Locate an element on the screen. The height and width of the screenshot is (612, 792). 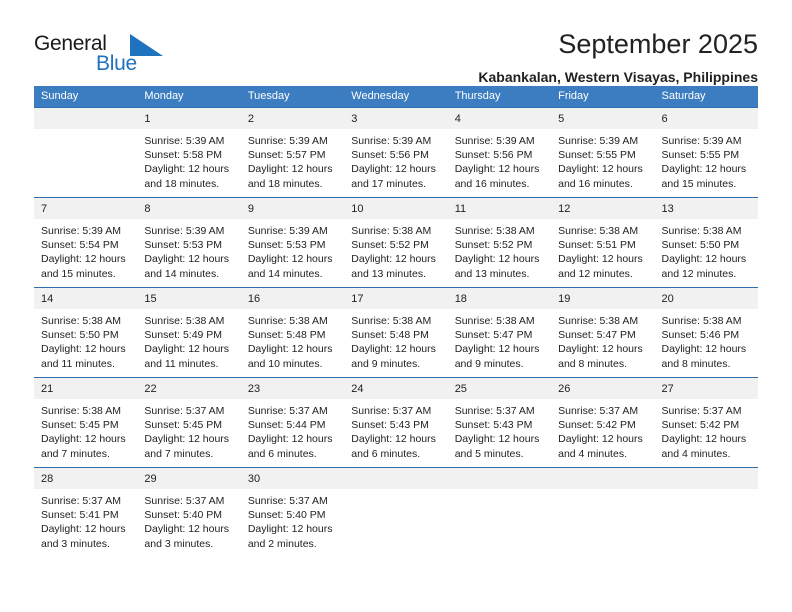
day-number: 5 is located at coordinates (602, 118).